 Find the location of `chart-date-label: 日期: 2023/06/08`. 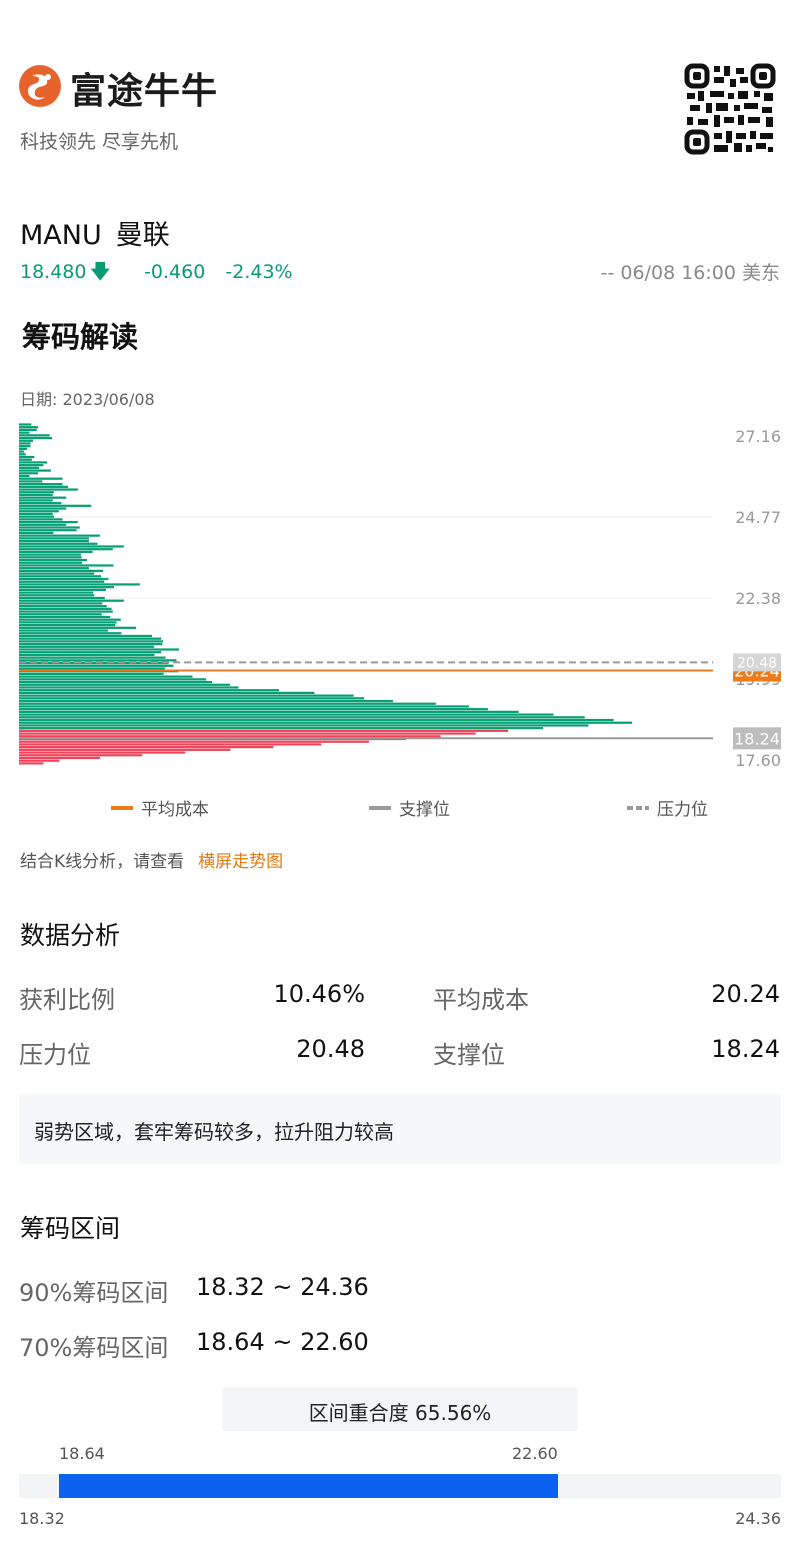

chart-date-label: 日期: 2023/06/08 is located at coordinates (87, 399).